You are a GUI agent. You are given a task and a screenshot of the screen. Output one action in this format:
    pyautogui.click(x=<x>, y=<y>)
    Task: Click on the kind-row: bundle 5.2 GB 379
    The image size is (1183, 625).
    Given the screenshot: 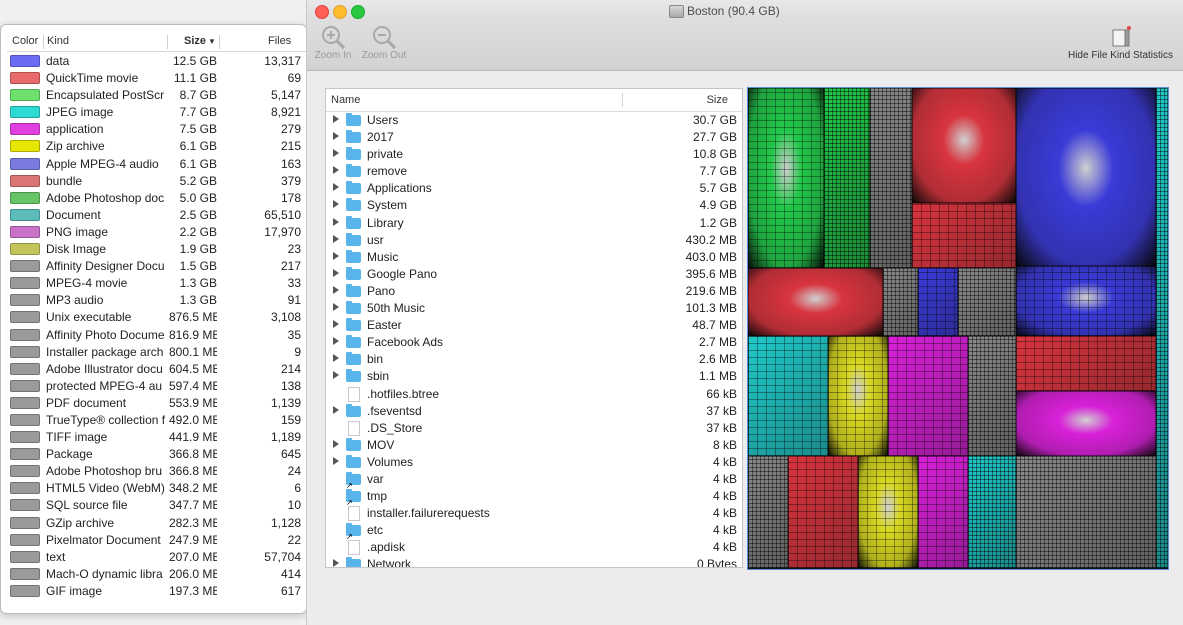 What is the action you would take?
    pyautogui.click(x=156, y=181)
    